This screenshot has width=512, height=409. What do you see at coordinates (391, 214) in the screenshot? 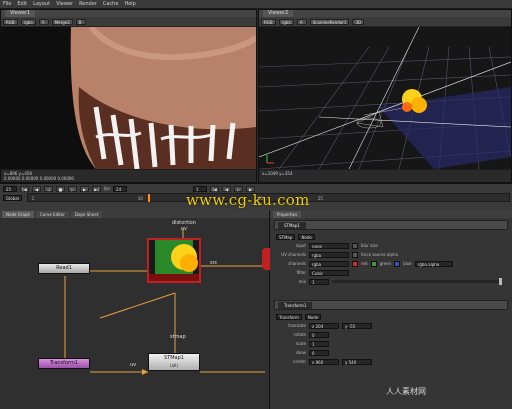
I see `properties-title-bar: Properties` at bounding box center [391, 214].